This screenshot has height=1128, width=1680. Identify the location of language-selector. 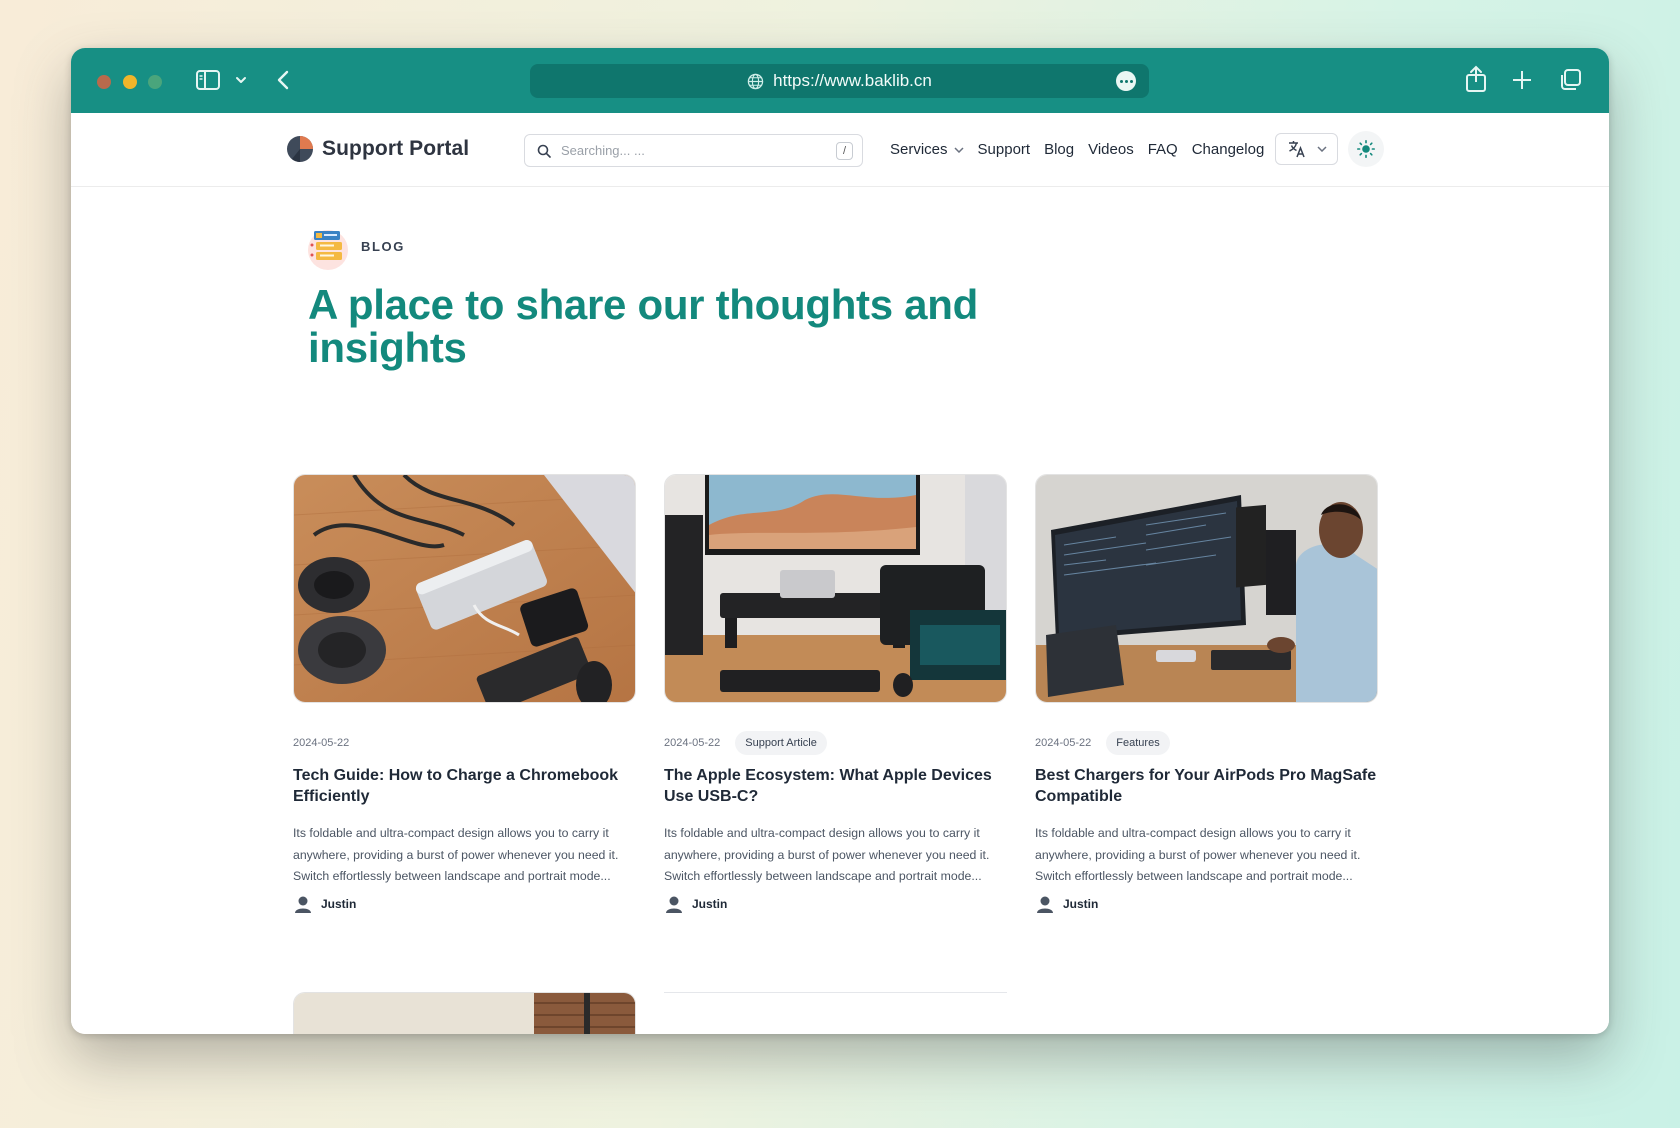
(1306, 149).